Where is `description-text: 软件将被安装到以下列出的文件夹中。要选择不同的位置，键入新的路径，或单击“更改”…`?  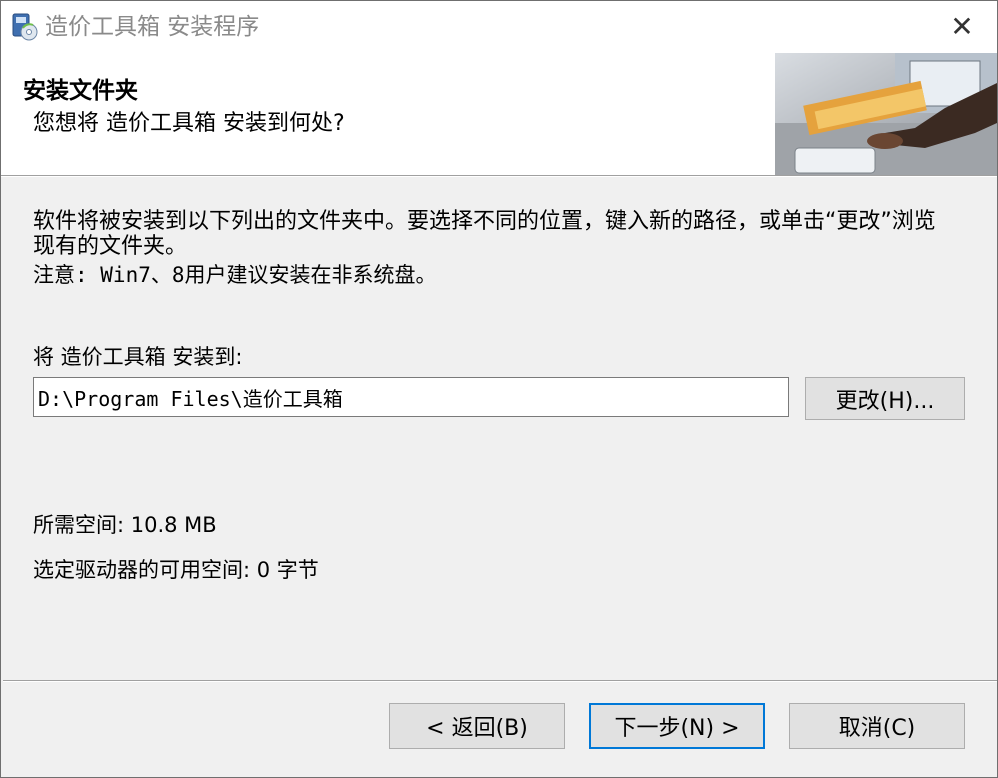 description-text: 软件将被安装到以下列出的文件夹中。要选择不同的位置，键入新的路径，或单击“更改”… is located at coordinates (484, 234).